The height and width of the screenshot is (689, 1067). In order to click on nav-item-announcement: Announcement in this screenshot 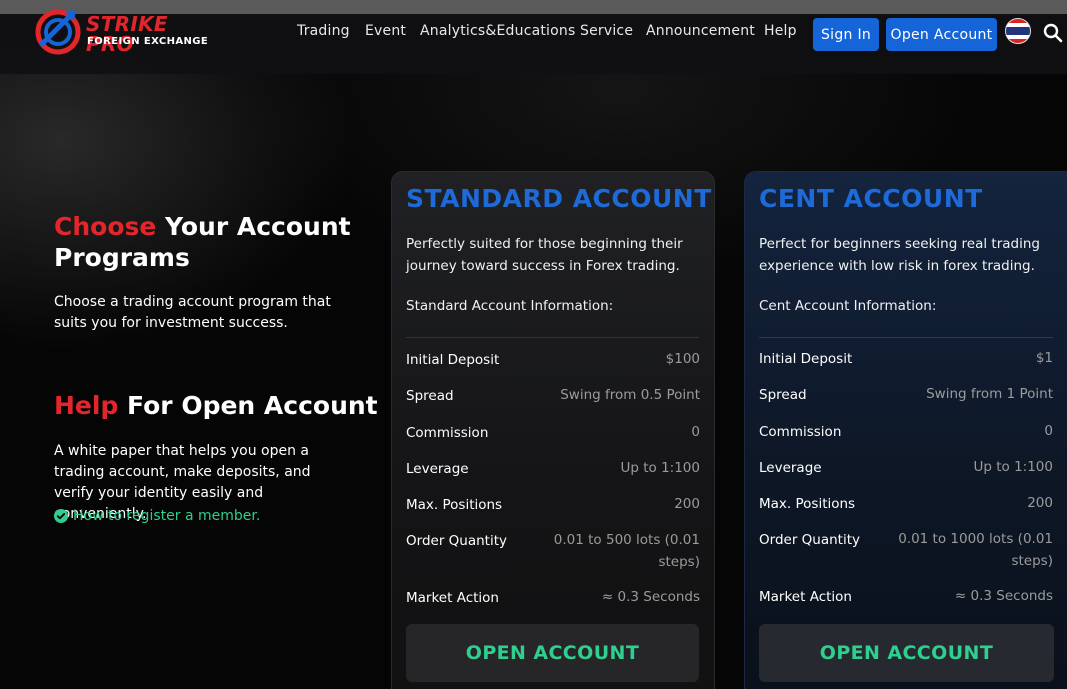, I will do `click(700, 31)`.